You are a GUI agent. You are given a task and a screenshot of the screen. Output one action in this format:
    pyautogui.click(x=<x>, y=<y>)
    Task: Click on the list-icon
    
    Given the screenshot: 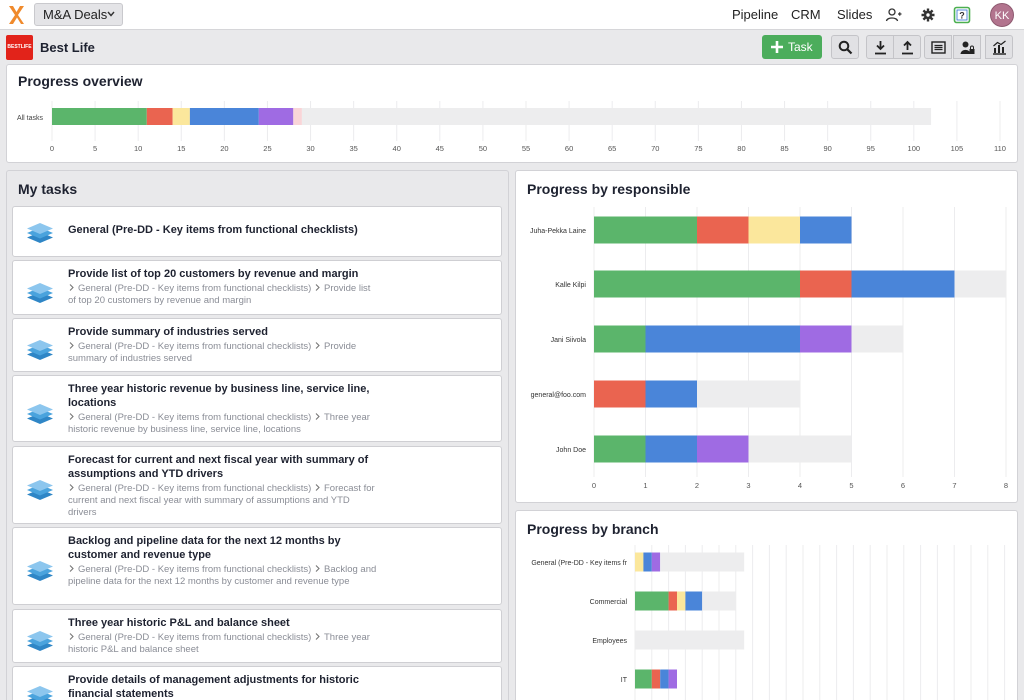 What is the action you would take?
    pyautogui.click(x=938, y=47)
    